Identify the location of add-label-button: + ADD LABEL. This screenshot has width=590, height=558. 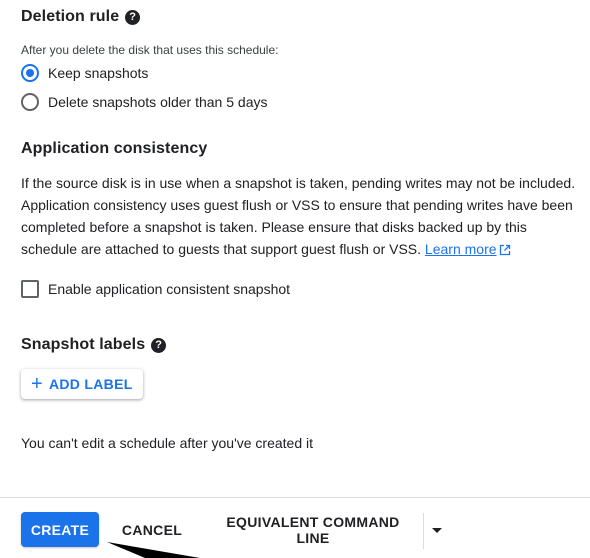
(82, 384).